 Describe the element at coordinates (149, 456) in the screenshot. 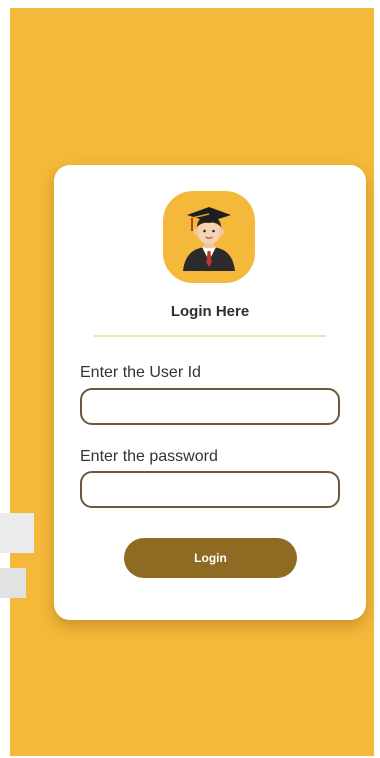

I see `password-label: Enter the password` at that location.